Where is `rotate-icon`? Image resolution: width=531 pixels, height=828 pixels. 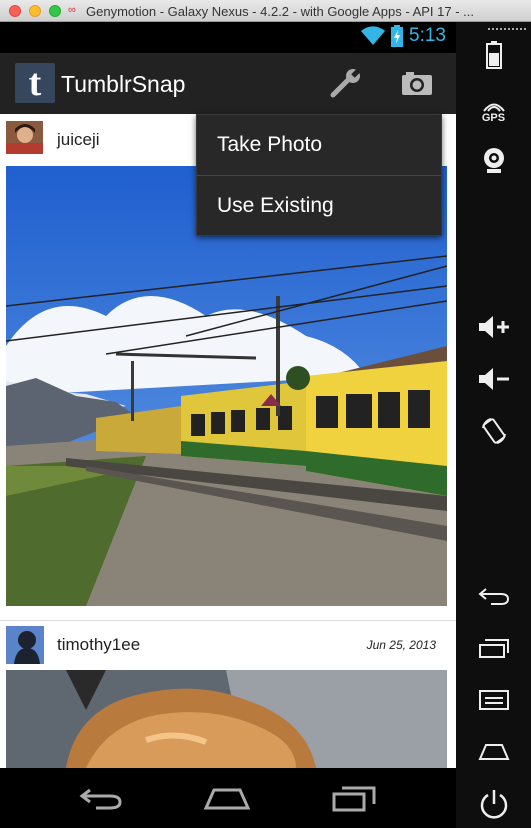 rotate-icon is located at coordinates (493, 431).